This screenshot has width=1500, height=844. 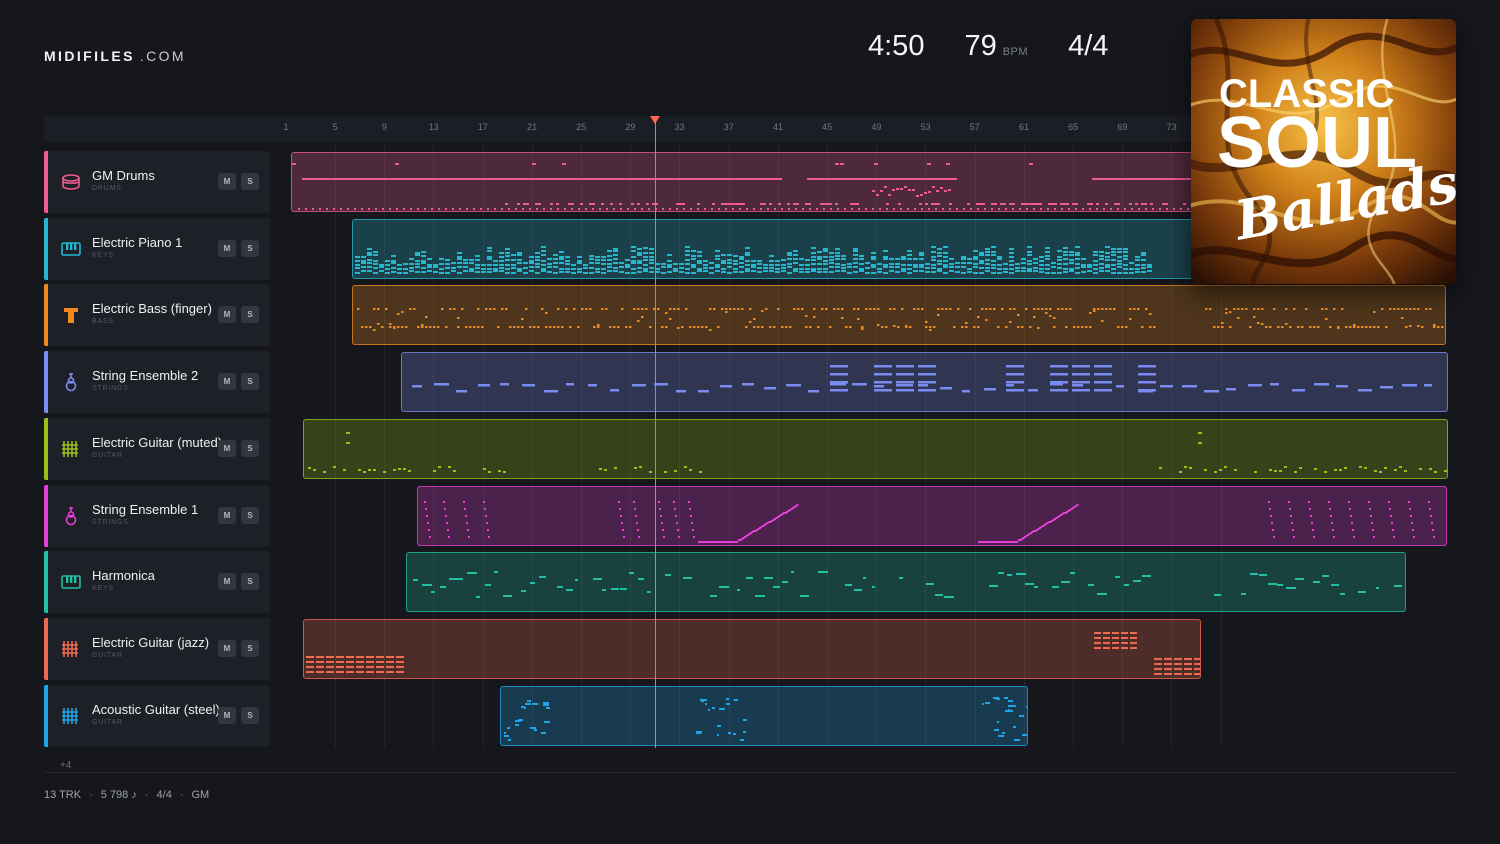 I want to click on ruler-tick: 57, so click(x=974, y=127).